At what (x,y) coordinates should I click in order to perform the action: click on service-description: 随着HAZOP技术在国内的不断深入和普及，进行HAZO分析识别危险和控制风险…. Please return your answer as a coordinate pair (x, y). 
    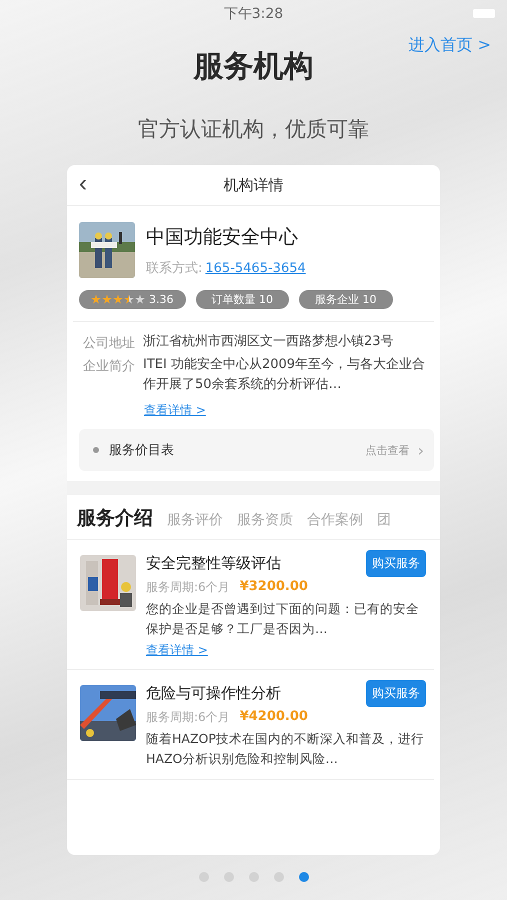
    Looking at the image, I should click on (285, 749).